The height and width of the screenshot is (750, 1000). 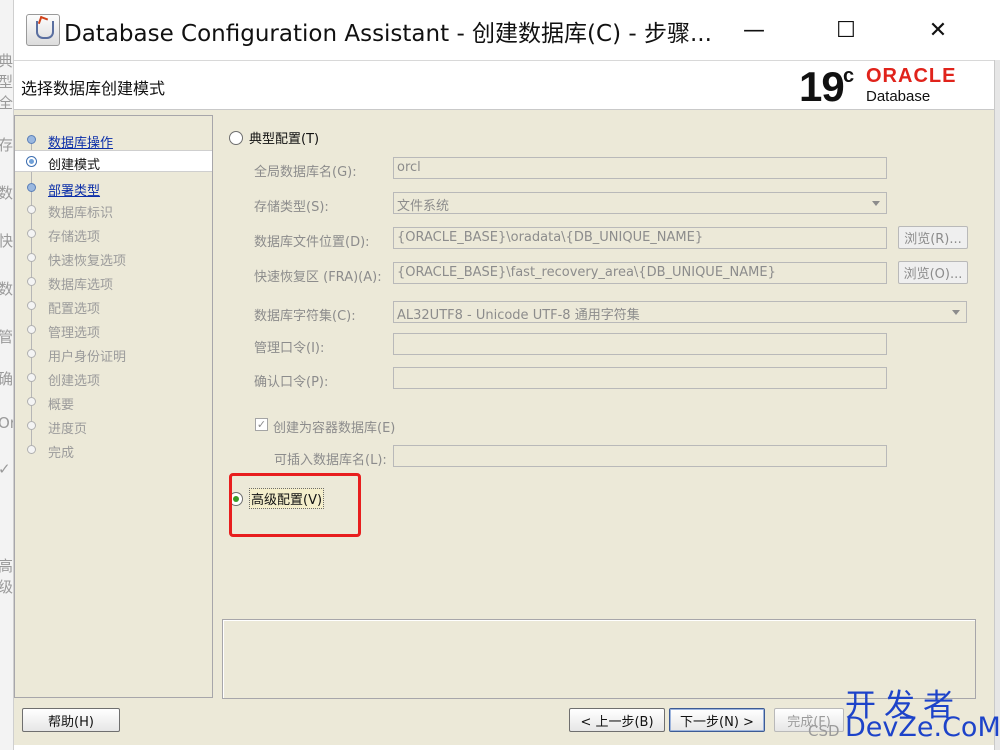 What do you see at coordinates (518, 315) in the screenshot?
I see `charset-value: AL32UTF8 - Unicode UTF-8 通用字符集` at bounding box center [518, 315].